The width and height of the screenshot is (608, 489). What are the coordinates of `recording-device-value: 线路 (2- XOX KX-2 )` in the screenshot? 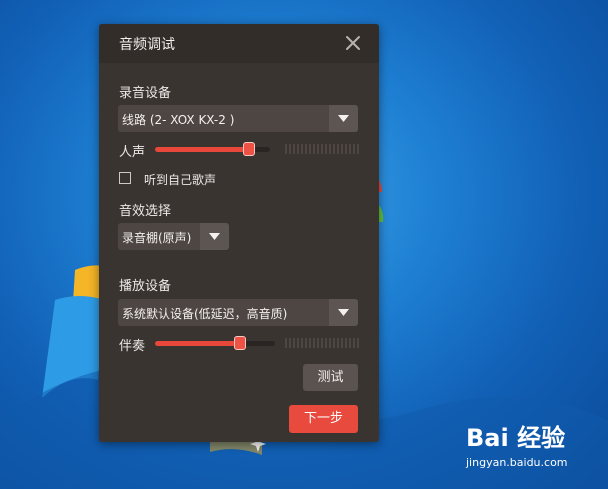 It's located at (178, 120).